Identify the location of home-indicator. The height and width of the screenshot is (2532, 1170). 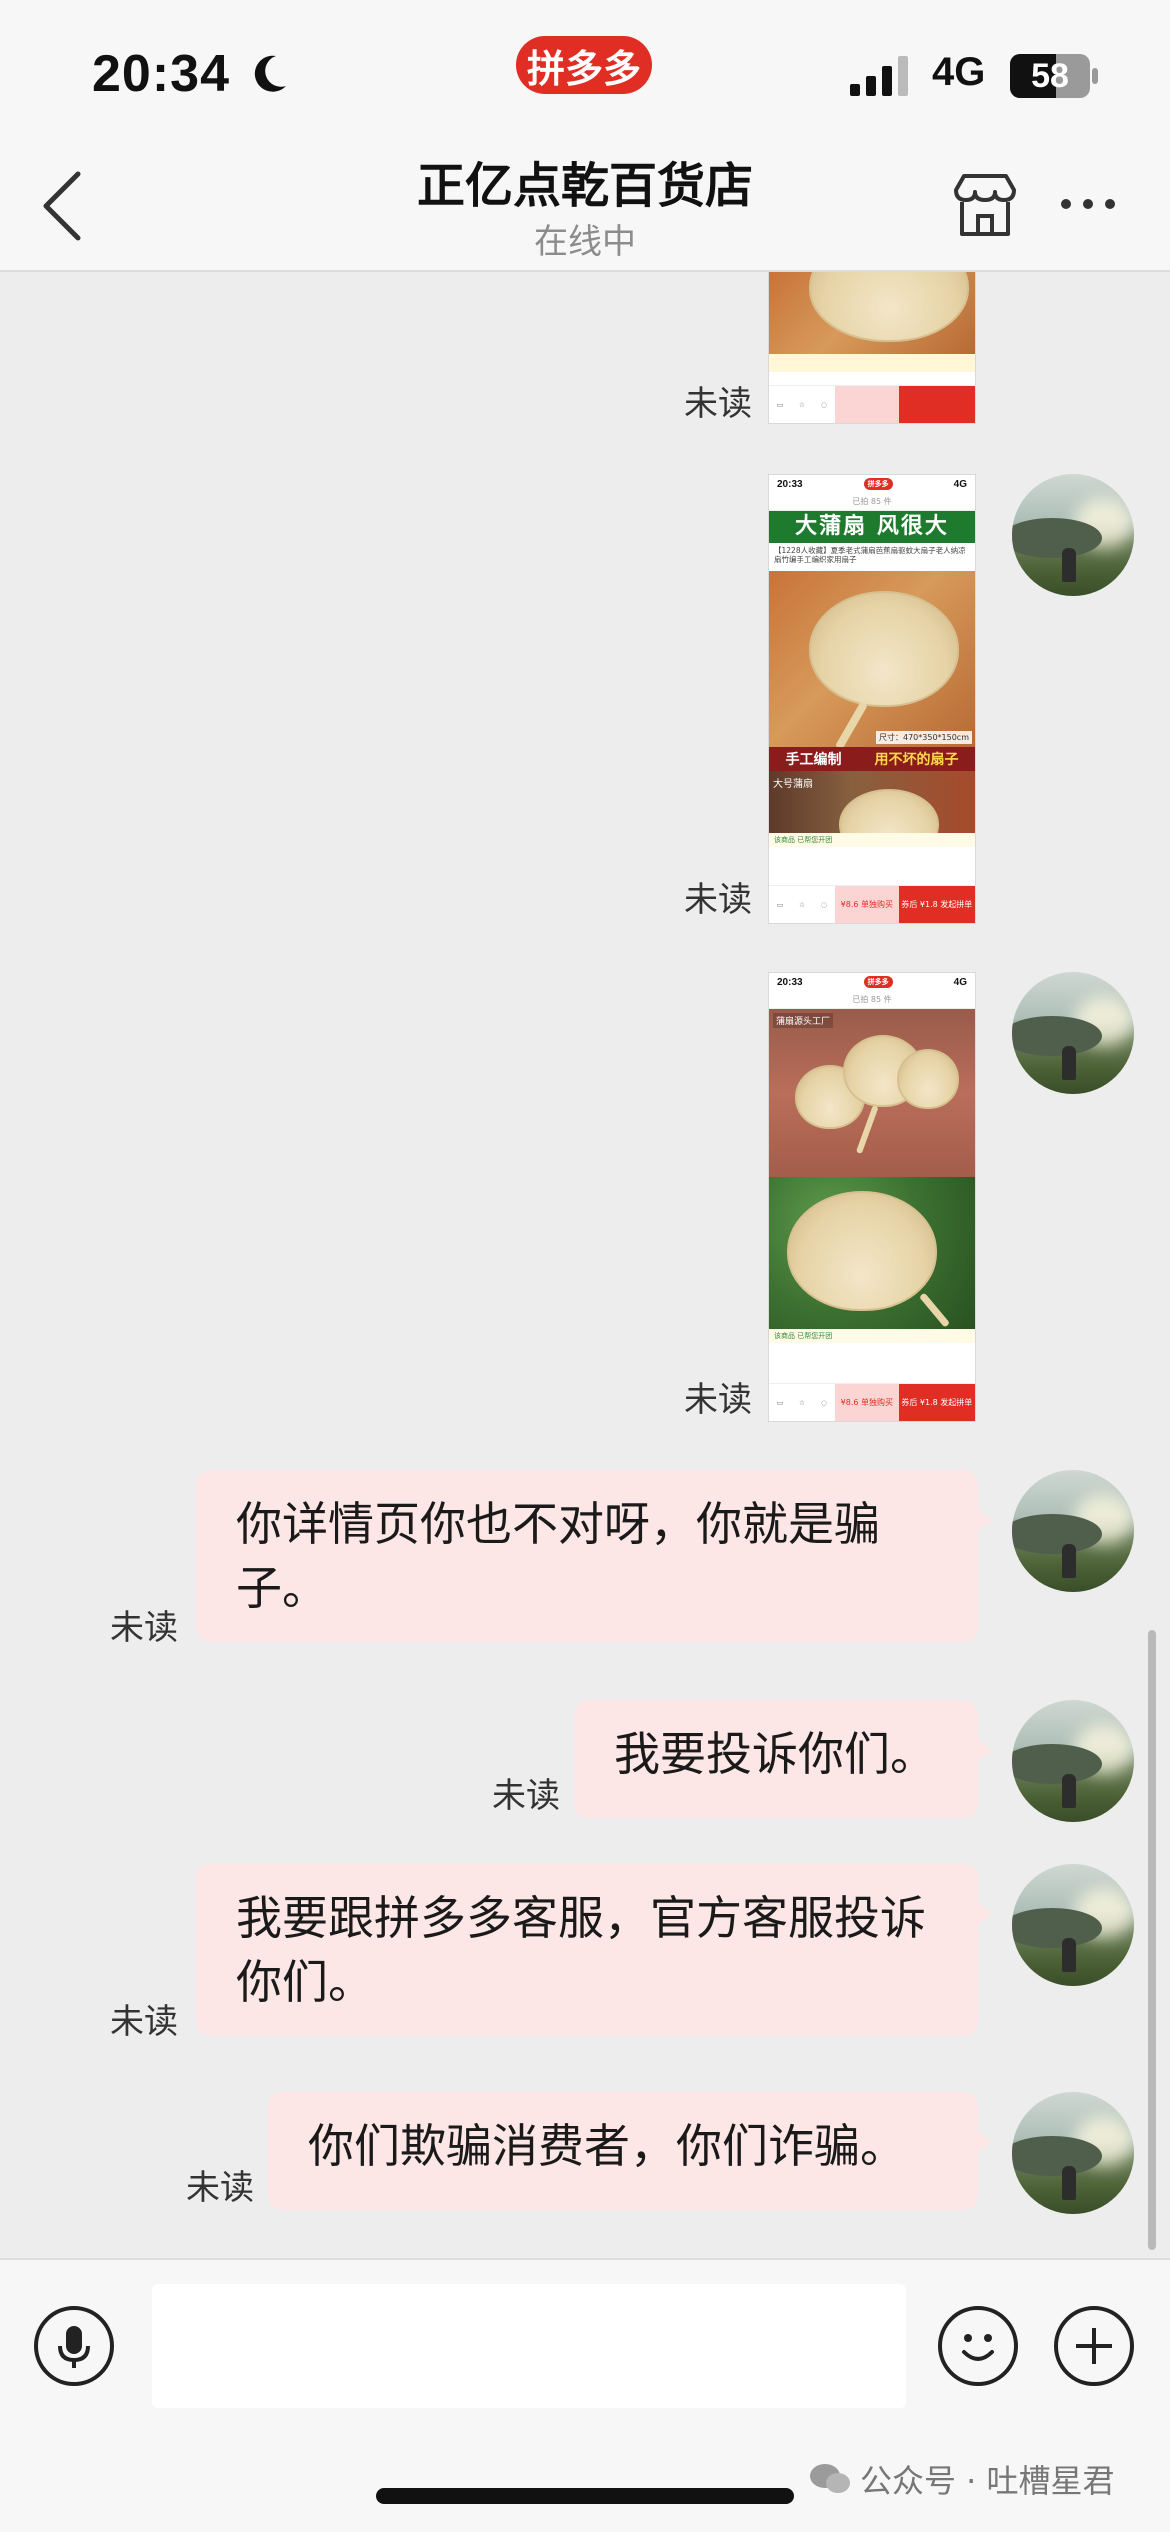
(585, 2496).